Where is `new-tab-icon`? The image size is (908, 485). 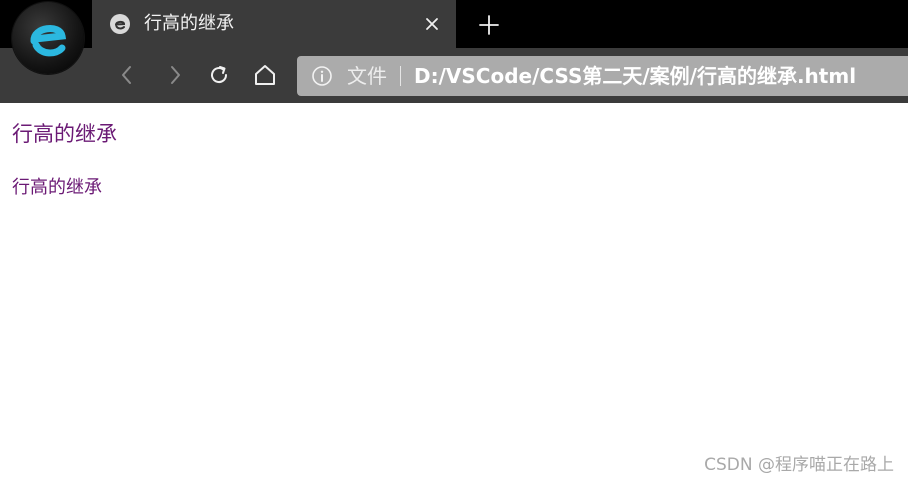
new-tab-icon is located at coordinates (489, 25).